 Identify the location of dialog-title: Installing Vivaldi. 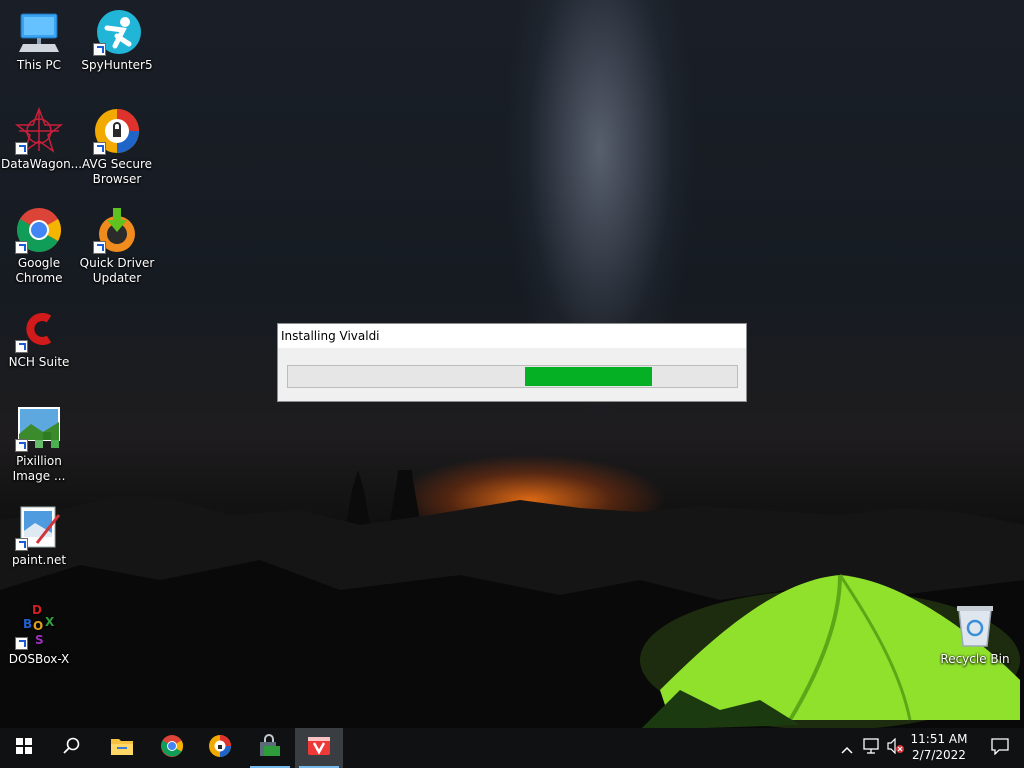
(512, 336).